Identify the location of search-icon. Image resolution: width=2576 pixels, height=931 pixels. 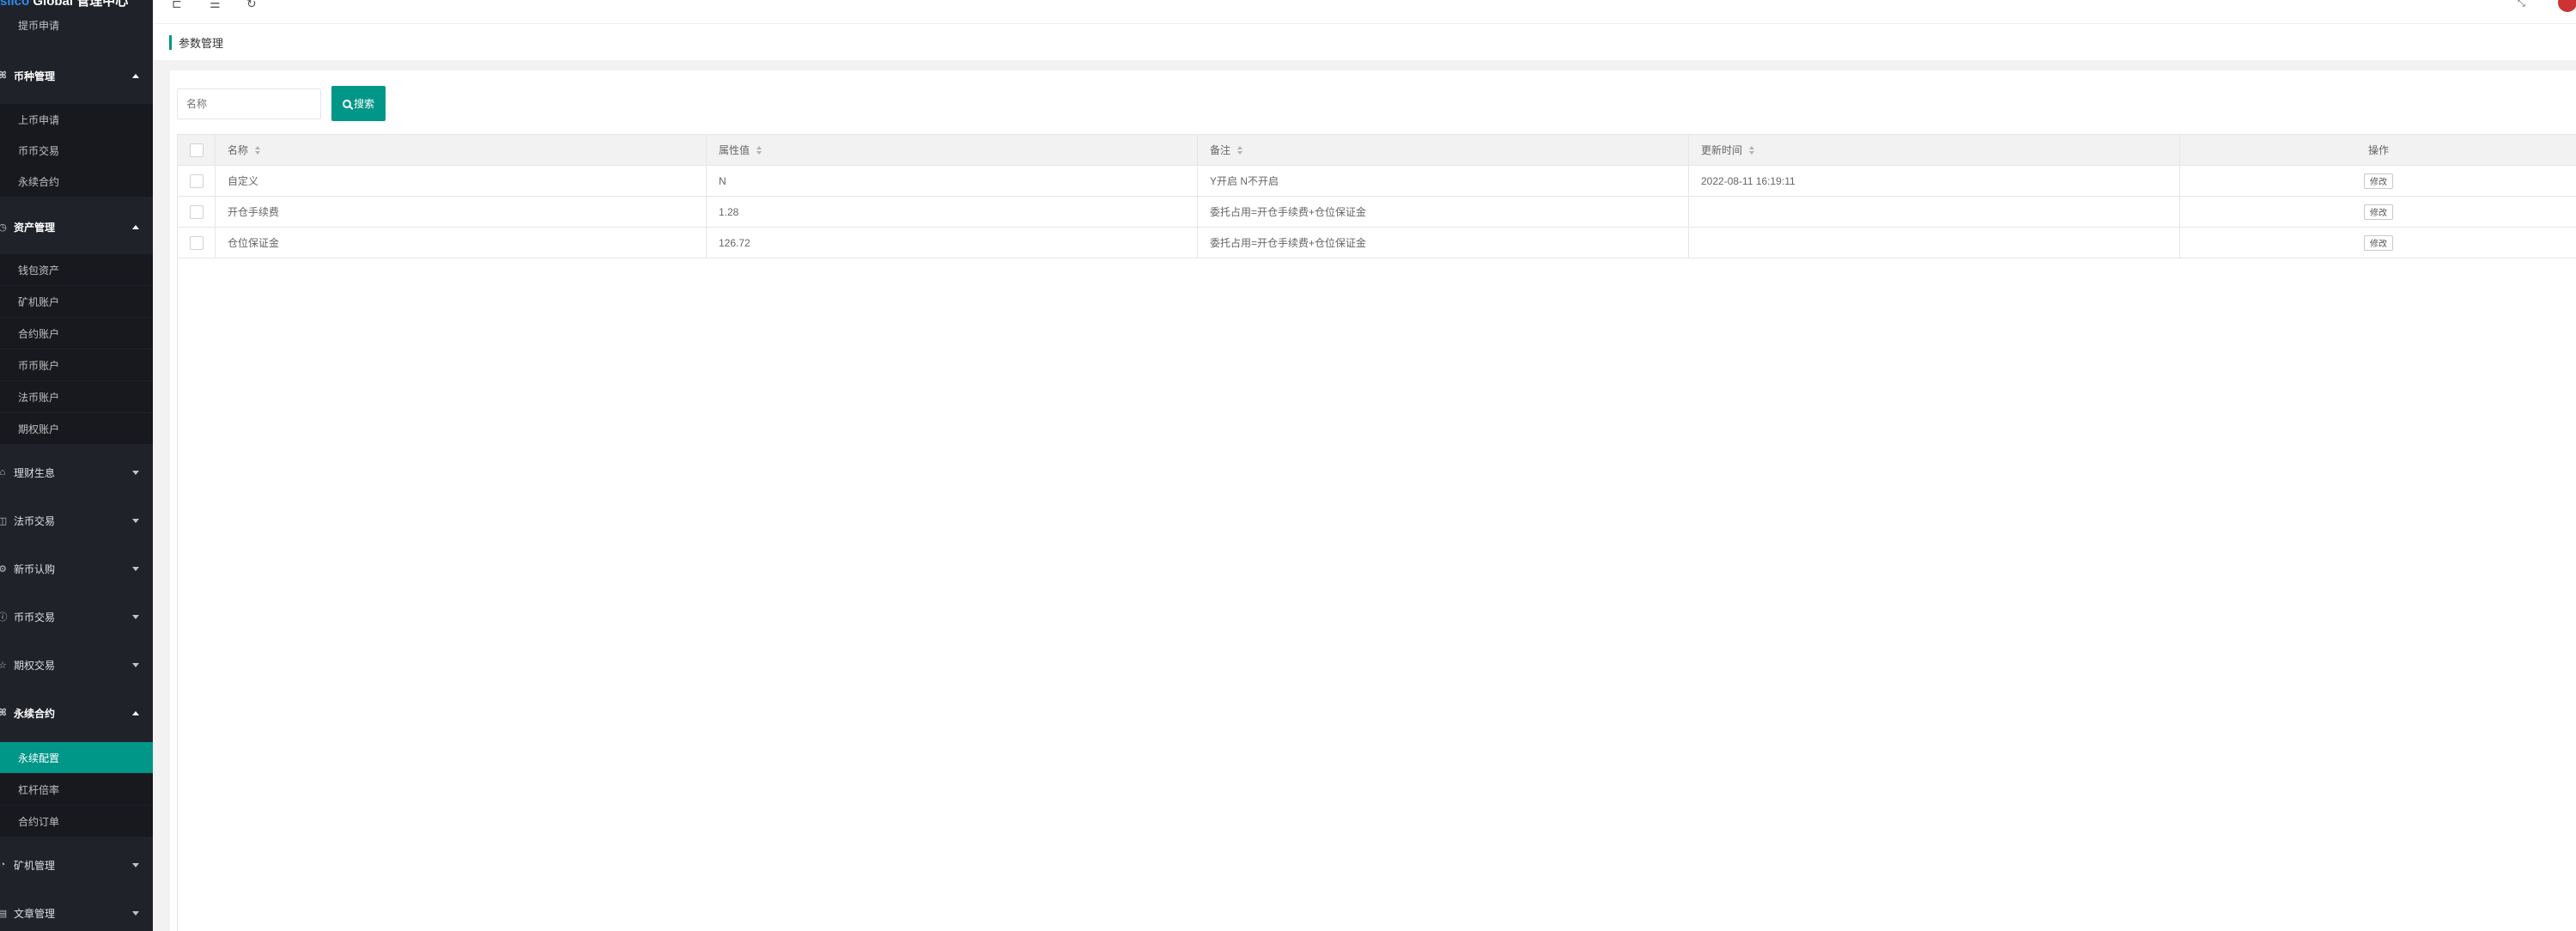
(346, 103).